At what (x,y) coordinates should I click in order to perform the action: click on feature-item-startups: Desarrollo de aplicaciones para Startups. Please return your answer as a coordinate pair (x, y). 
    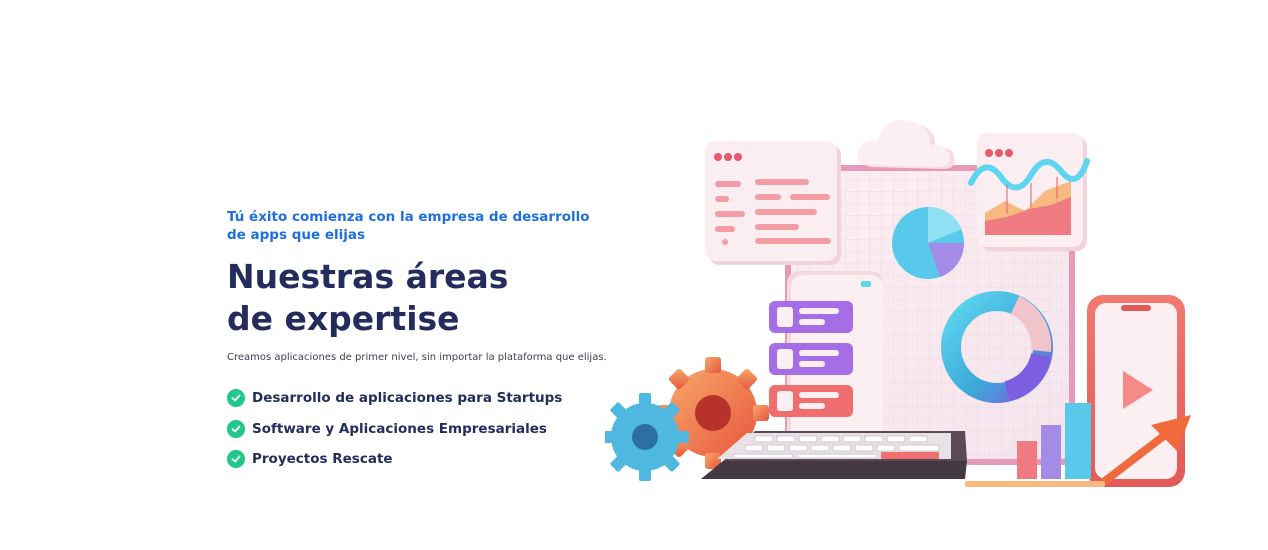
    Looking at the image, I should click on (427, 398).